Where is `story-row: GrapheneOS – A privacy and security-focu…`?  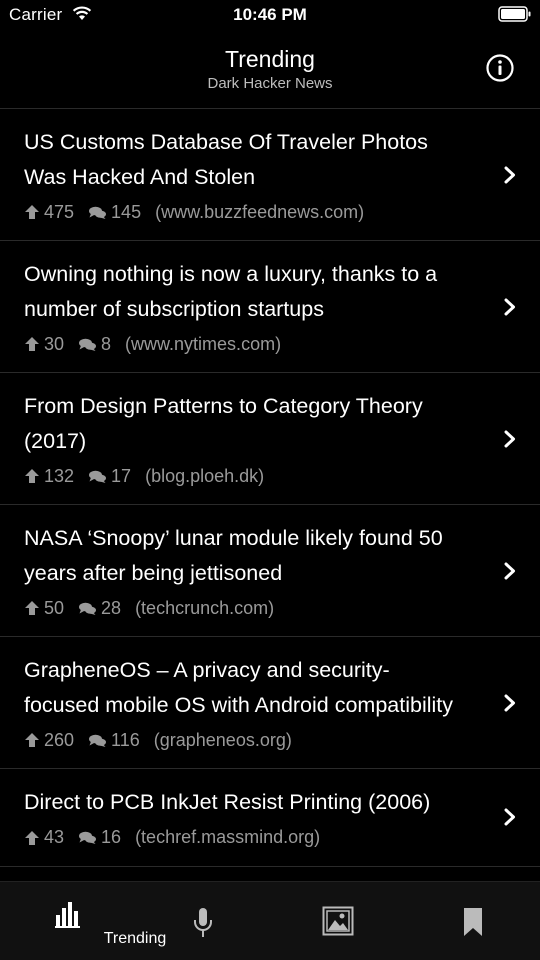 story-row: GrapheneOS – A privacy and security-focu… is located at coordinates (270, 703).